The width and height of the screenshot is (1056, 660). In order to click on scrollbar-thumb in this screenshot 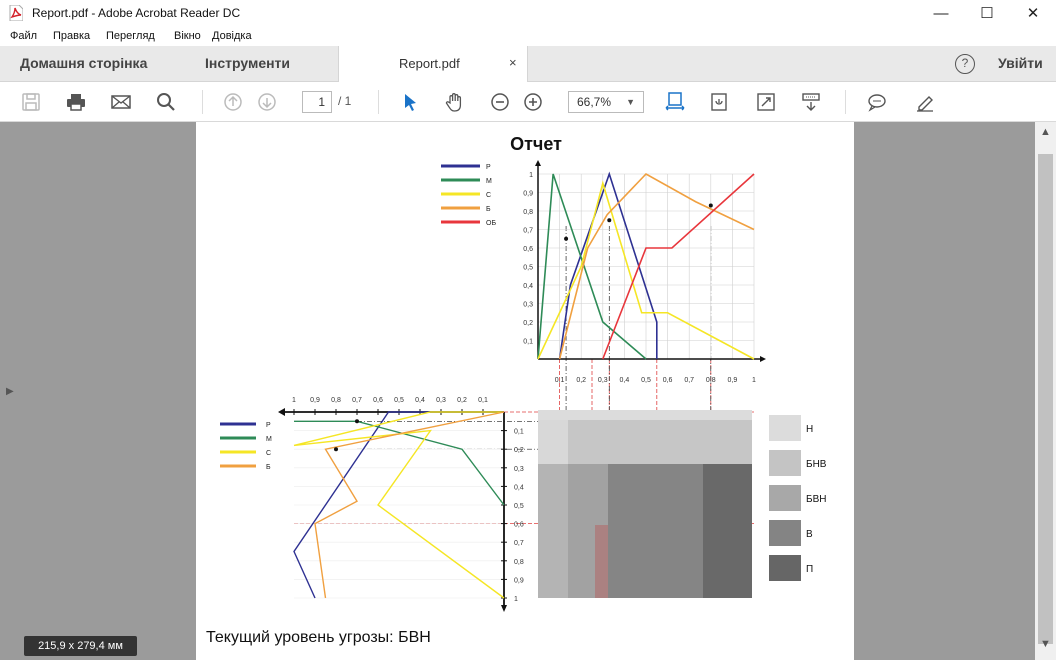, I will do `click(1045, 399)`.